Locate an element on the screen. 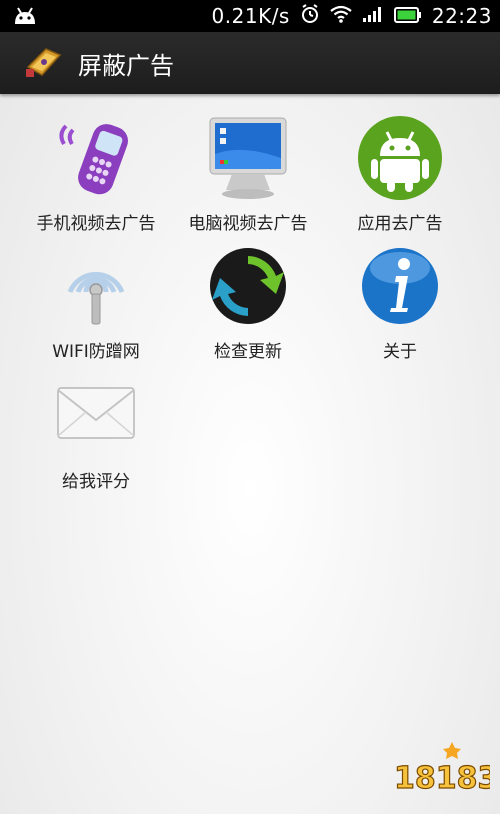  computer-monitor-icon is located at coordinates (248, 158).